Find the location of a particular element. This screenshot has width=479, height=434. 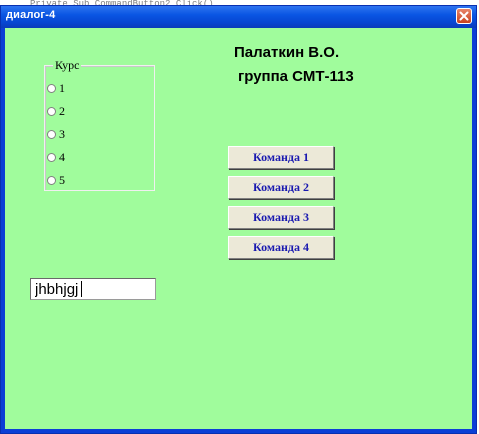

course-radio-4: 4 is located at coordinates (56, 157).